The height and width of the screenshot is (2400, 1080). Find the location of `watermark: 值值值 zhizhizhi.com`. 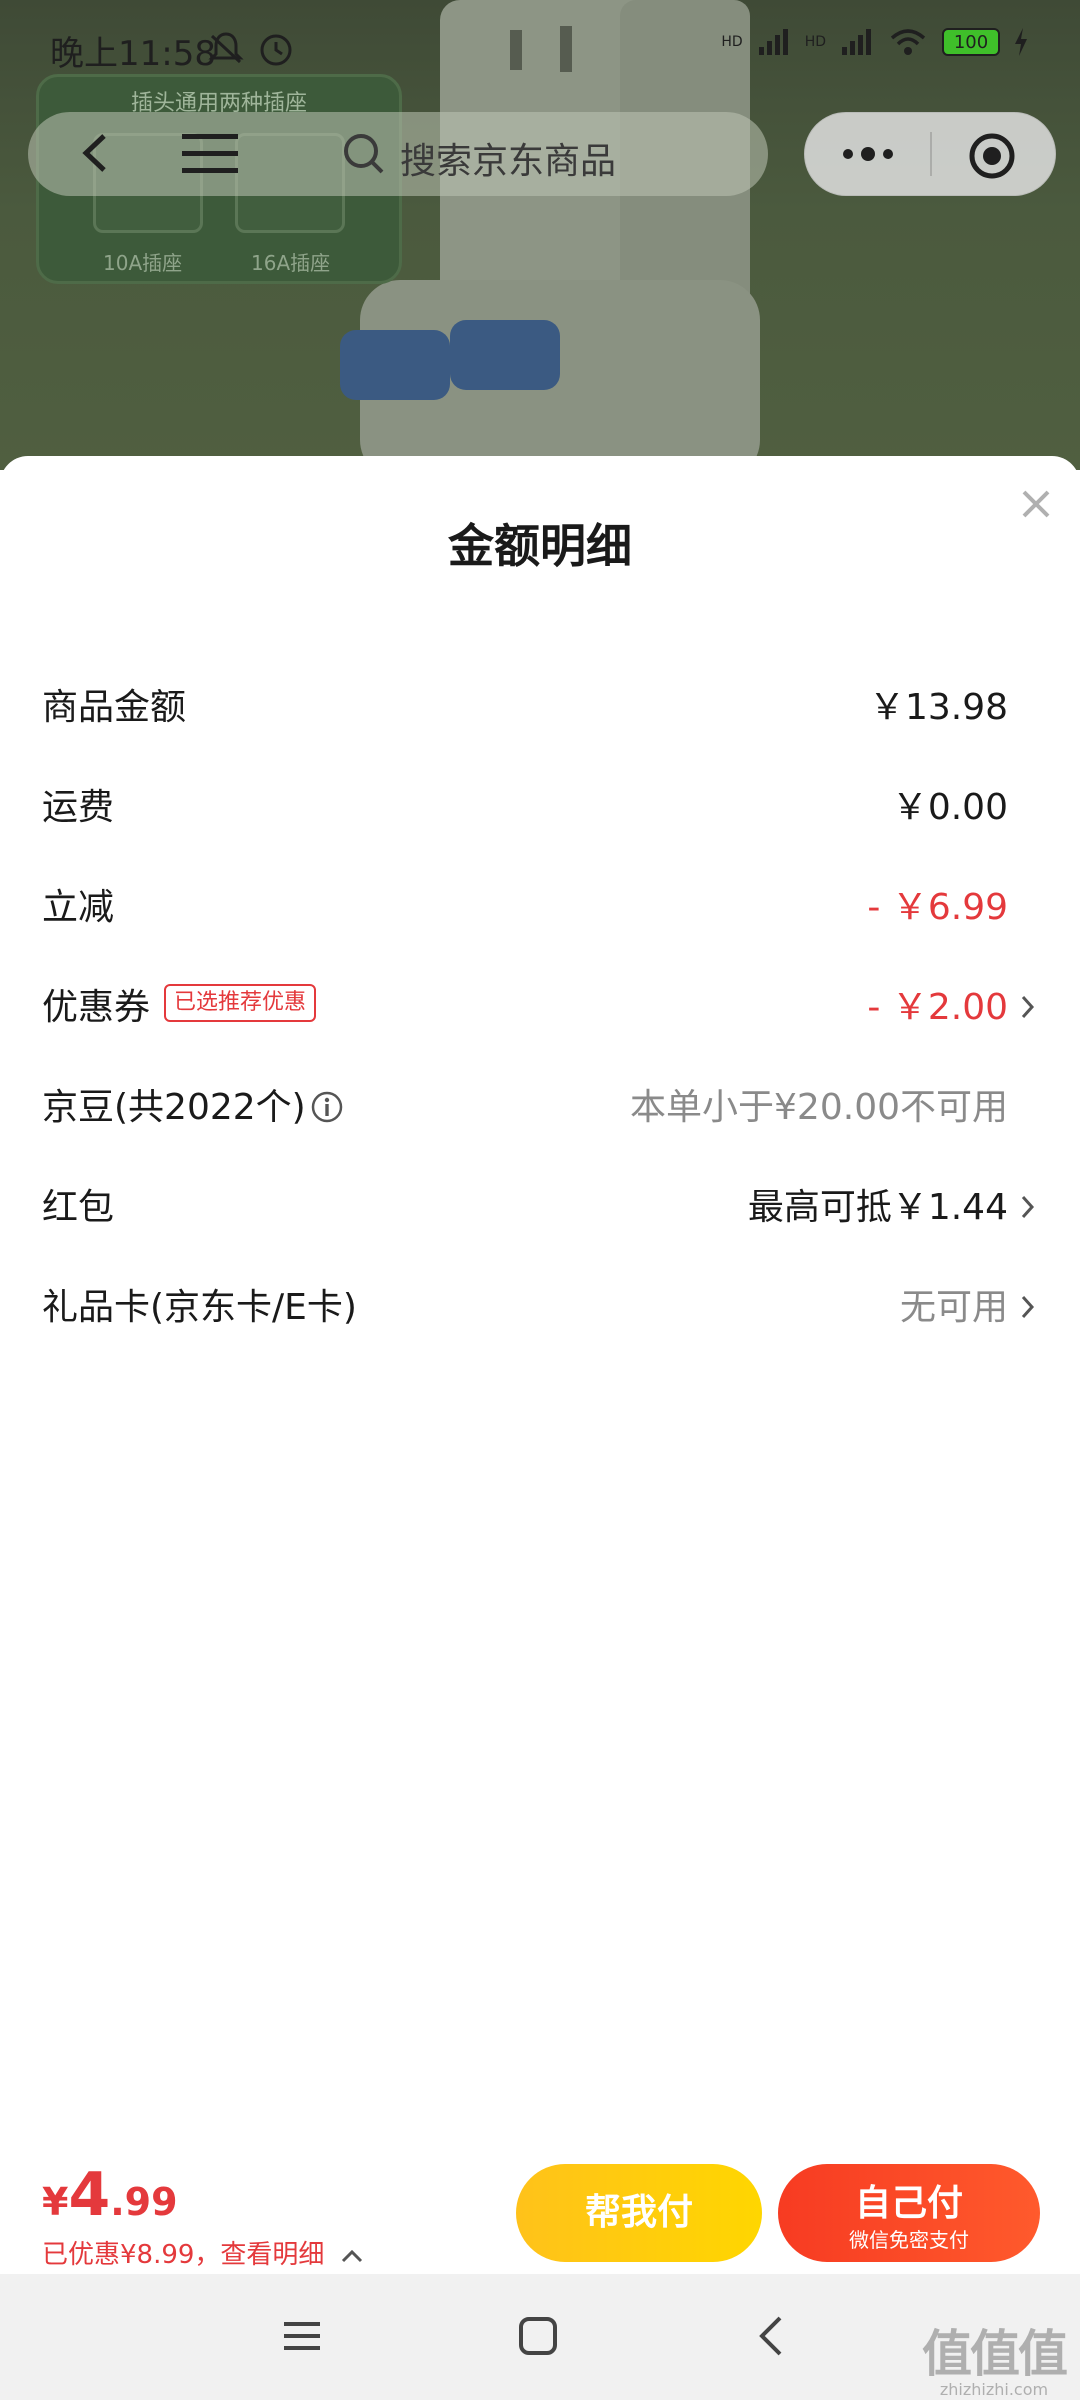

watermark: 值值值 zhizhizhi.com is located at coordinates (995, 2356).